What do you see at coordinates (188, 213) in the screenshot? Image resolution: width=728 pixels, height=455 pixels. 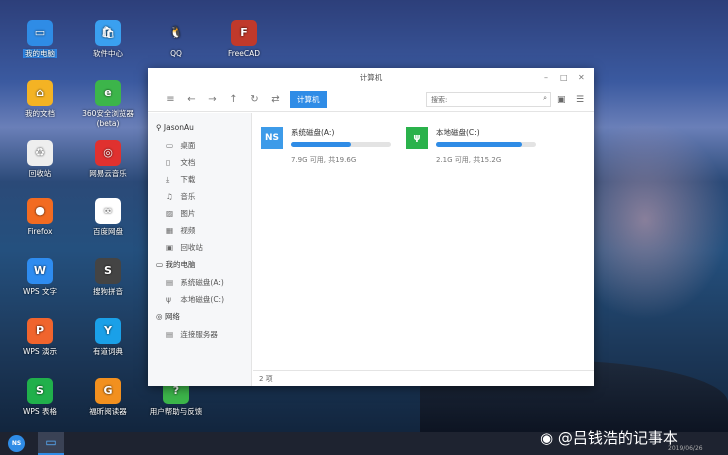 I see `sidebar-item-label: 图片` at bounding box center [188, 213].